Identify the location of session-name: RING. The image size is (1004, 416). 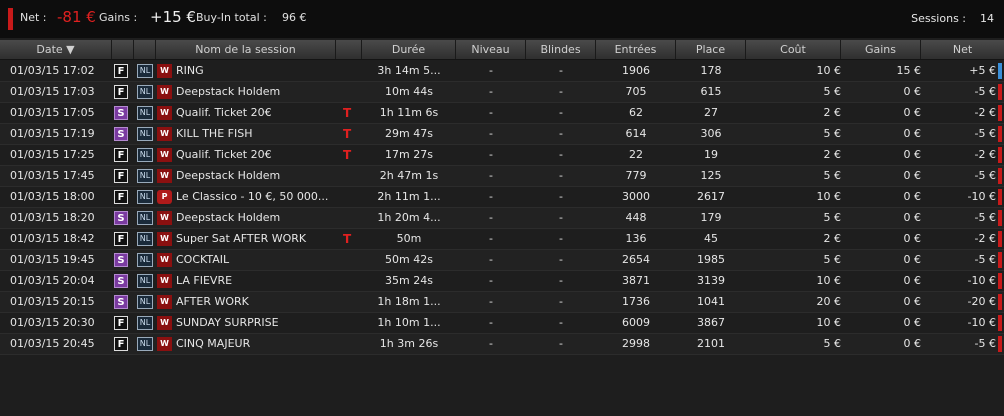
(190, 70).